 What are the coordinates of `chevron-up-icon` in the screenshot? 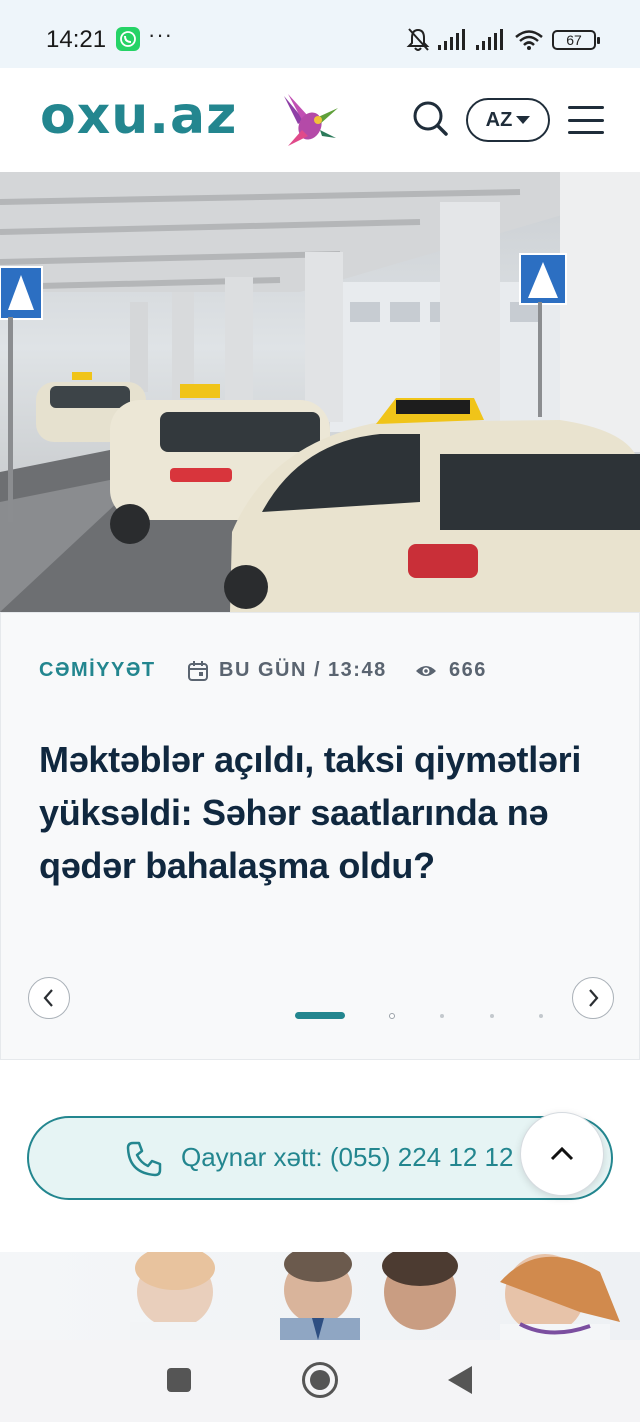 It's located at (562, 1153).